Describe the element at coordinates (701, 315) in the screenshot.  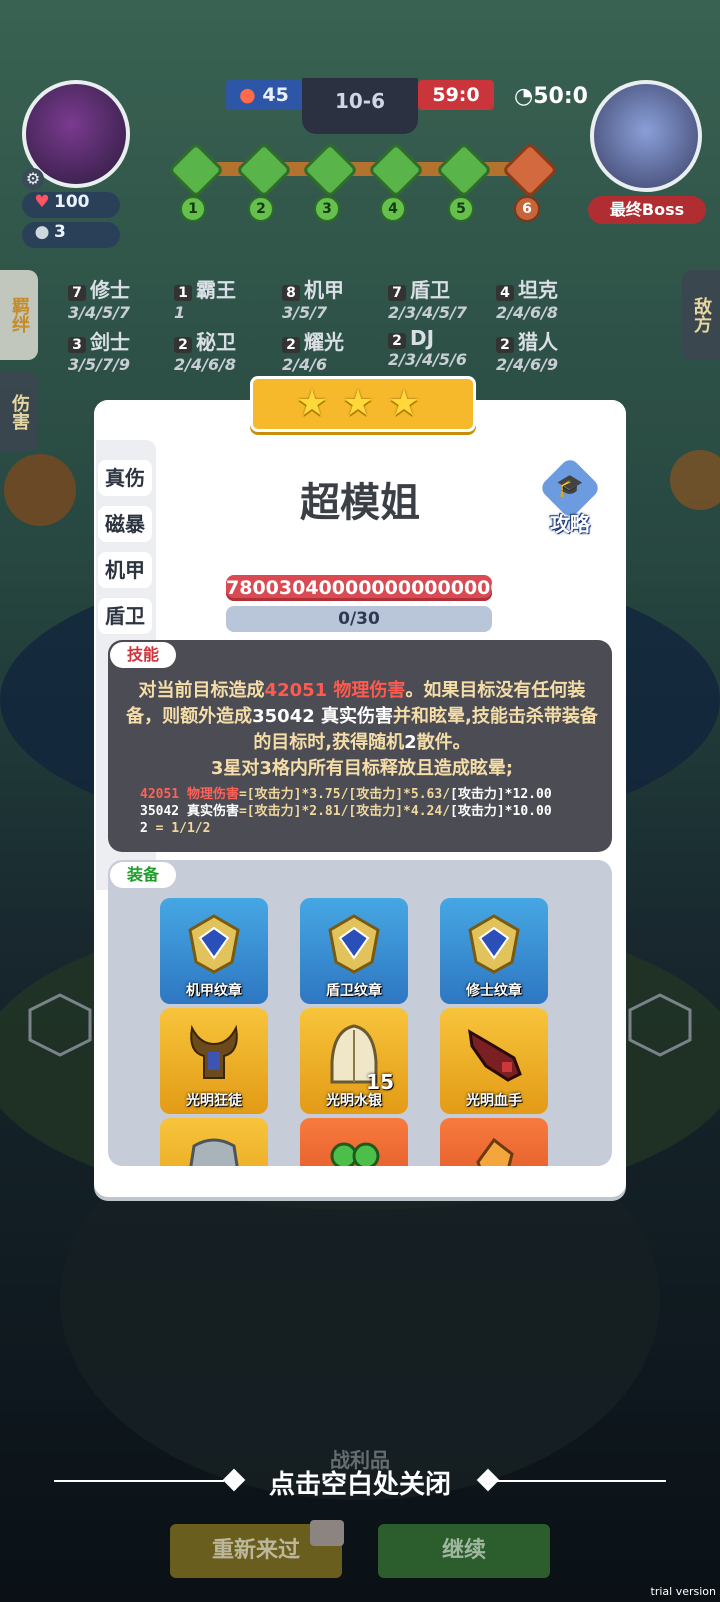
I see `tab-enemy: 敌方` at that location.